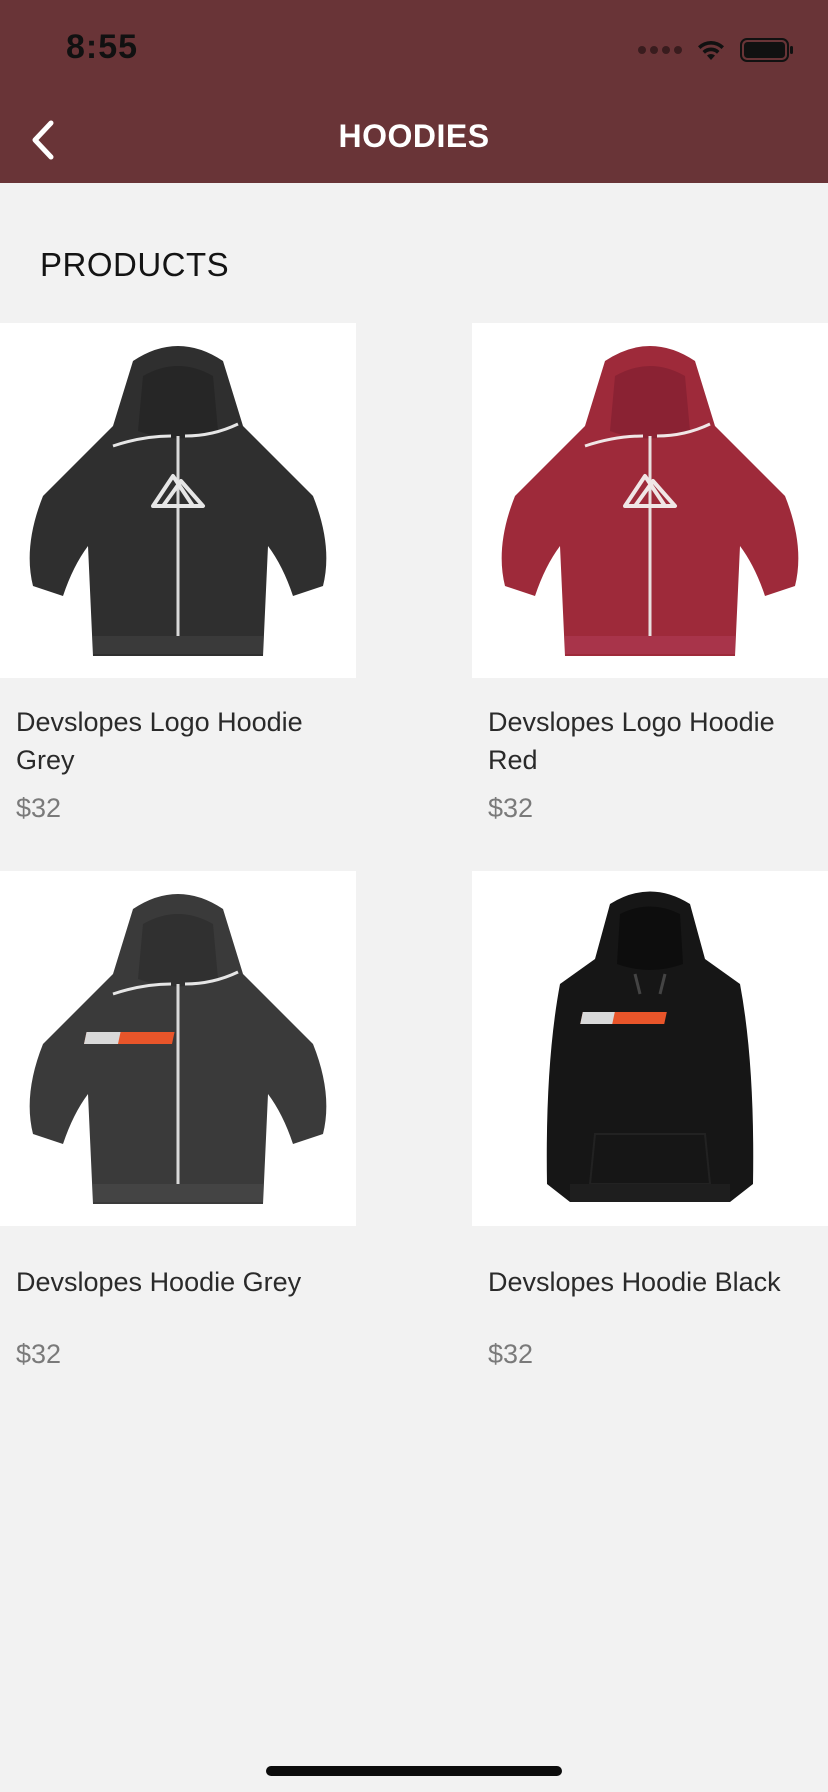 The width and height of the screenshot is (828, 1792). Describe the element at coordinates (414, 91) in the screenshot. I see `navigation-header: 8:55 HOODIES` at that location.